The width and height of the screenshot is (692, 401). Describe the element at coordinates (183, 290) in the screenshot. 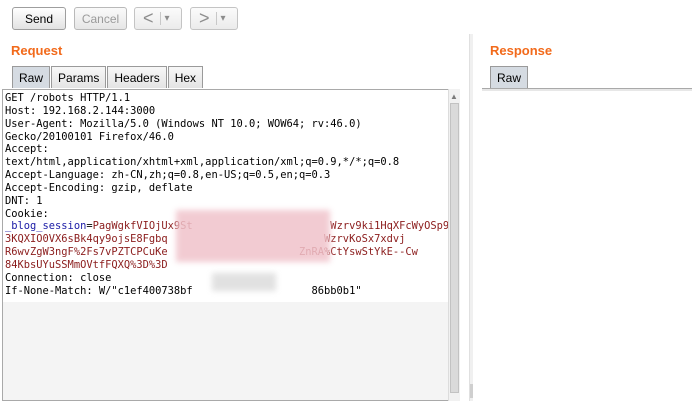

I see `header-if-none-match: If-None-Match: W/"c1ef400738bf 86bb0b1"` at that location.